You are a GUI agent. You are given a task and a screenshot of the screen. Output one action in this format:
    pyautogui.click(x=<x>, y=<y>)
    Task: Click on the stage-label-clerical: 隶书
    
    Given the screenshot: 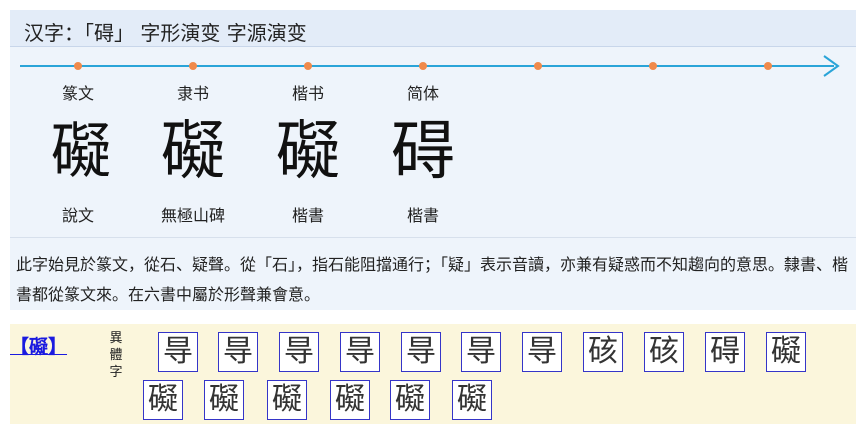 What is the action you would take?
    pyautogui.click(x=192, y=93)
    